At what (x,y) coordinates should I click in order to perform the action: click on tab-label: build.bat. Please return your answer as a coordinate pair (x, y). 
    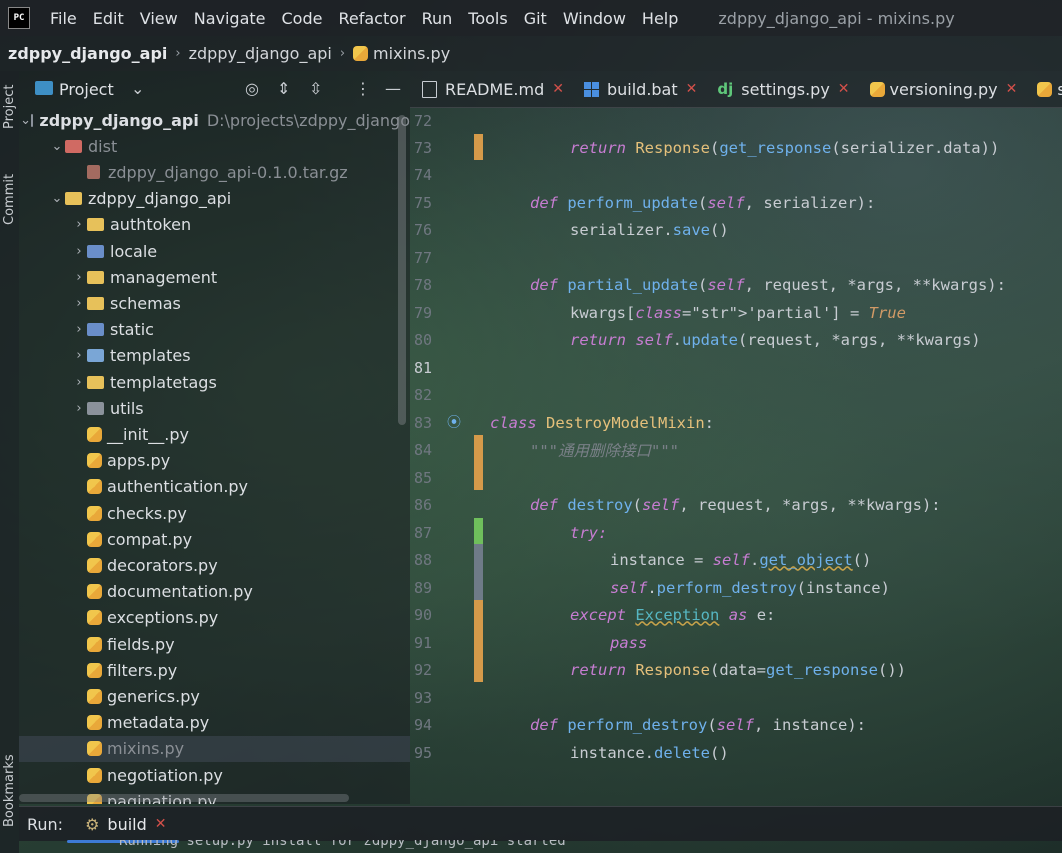
    Looking at the image, I should click on (642, 89).